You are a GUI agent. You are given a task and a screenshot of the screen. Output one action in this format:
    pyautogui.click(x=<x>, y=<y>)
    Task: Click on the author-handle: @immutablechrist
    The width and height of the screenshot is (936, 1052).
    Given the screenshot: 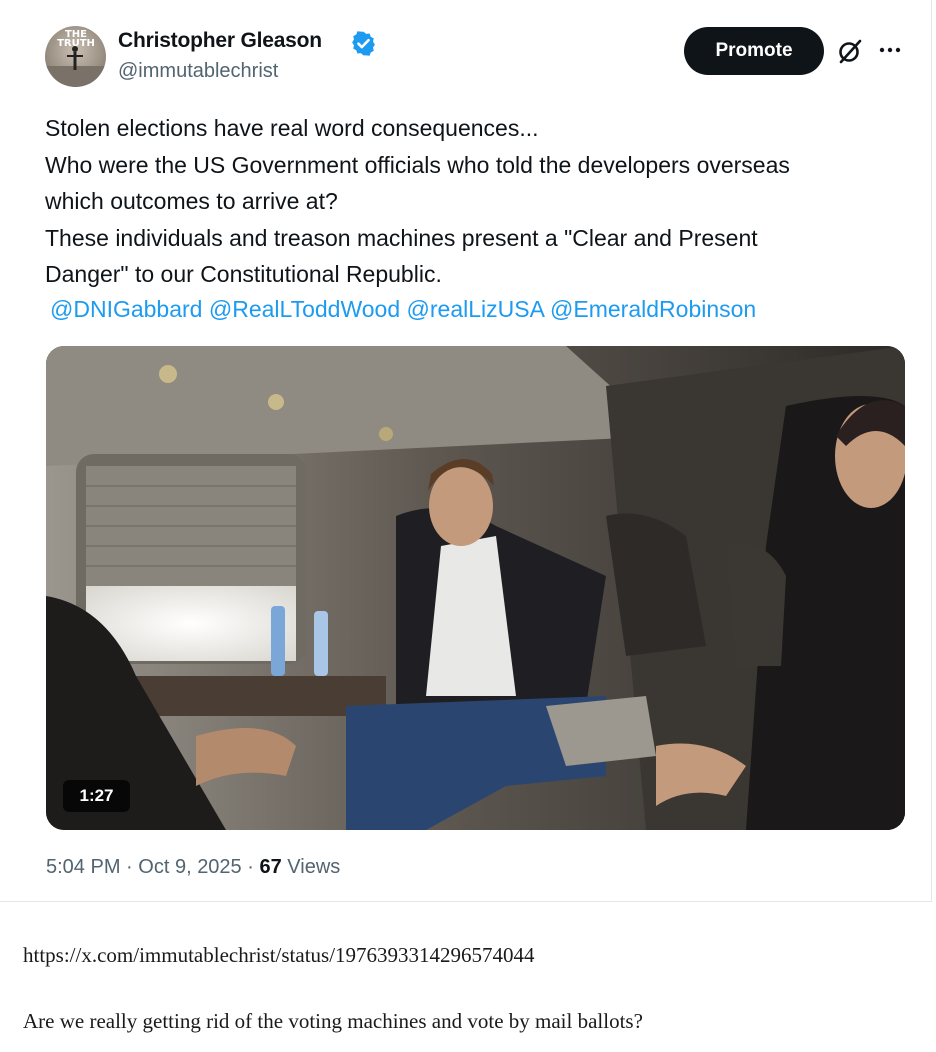 What is the action you would take?
    pyautogui.click(x=198, y=71)
    